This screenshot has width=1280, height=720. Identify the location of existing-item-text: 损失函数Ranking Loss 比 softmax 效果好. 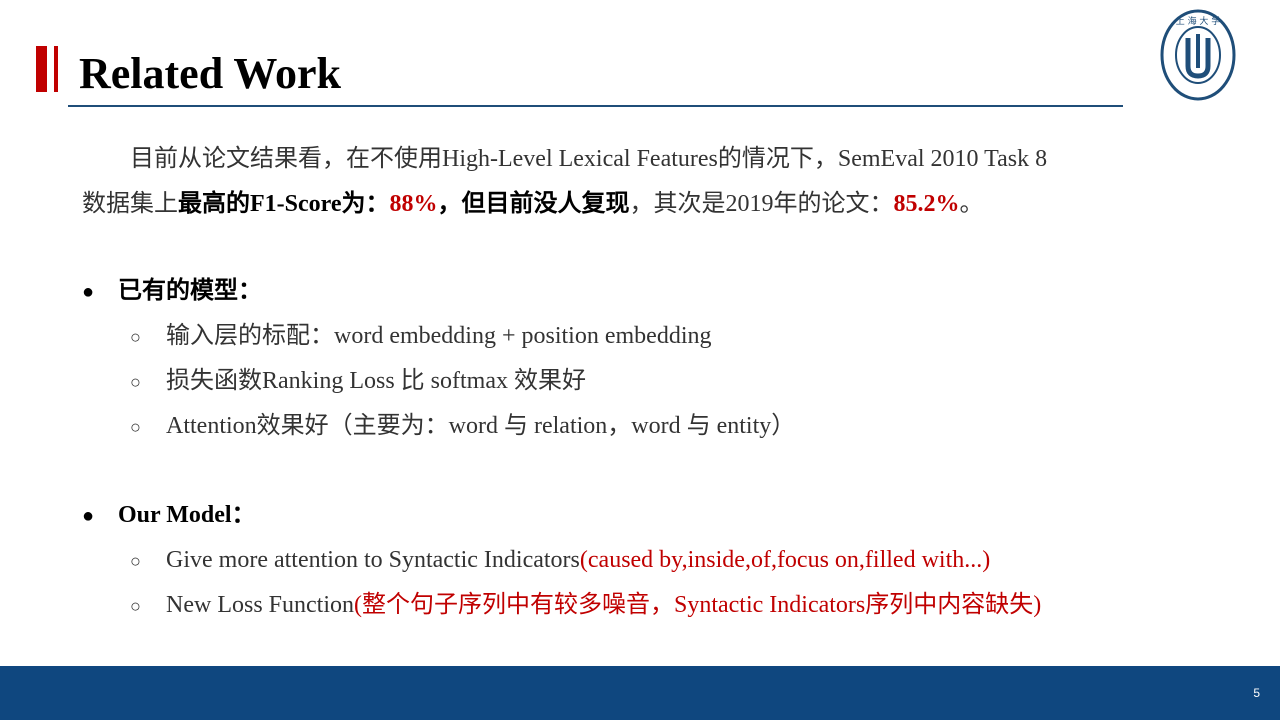
(376, 381).